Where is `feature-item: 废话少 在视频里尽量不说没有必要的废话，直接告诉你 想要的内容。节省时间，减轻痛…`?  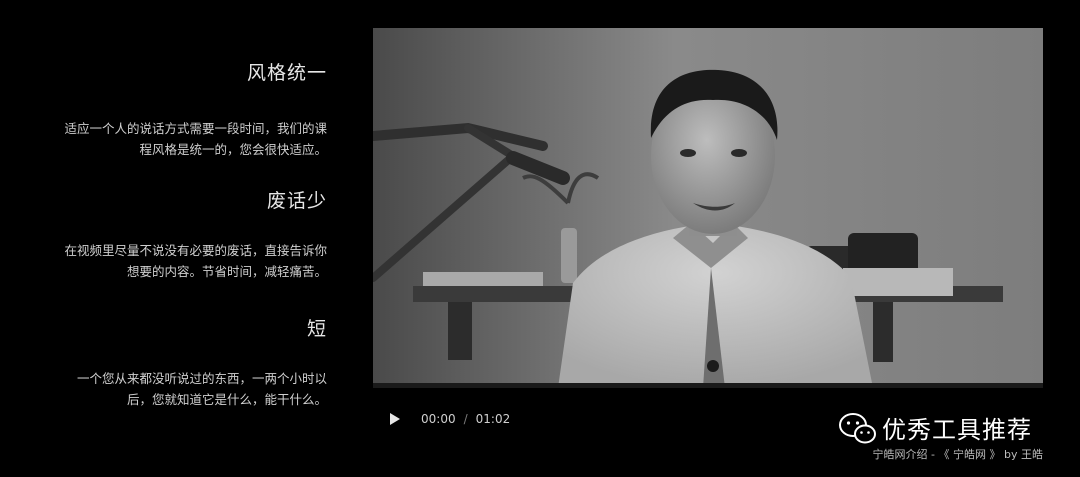
feature-item: 废话少 在视频里尽量不说没有必要的废话，直接告诉你 想要的内容。节省时间，减轻痛… is located at coordinates (174, 233).